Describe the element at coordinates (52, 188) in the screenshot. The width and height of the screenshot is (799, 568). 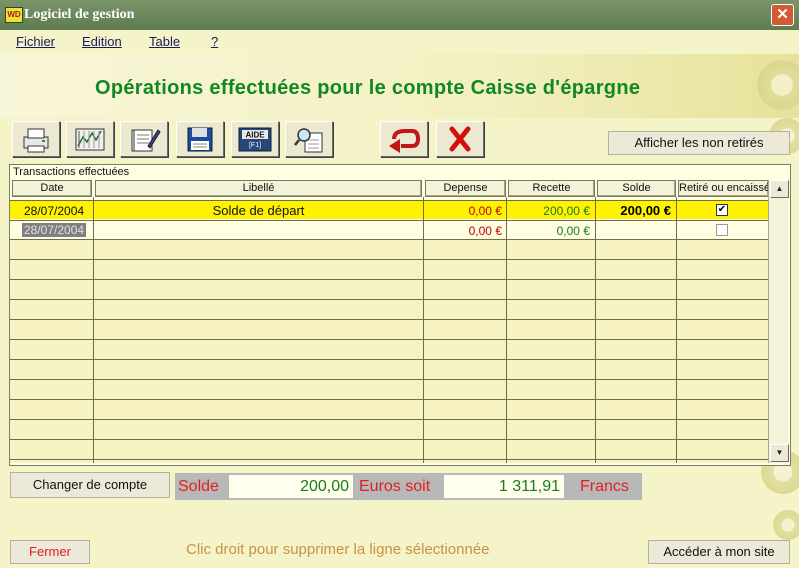
I see `column-header-date: Date` at that location.